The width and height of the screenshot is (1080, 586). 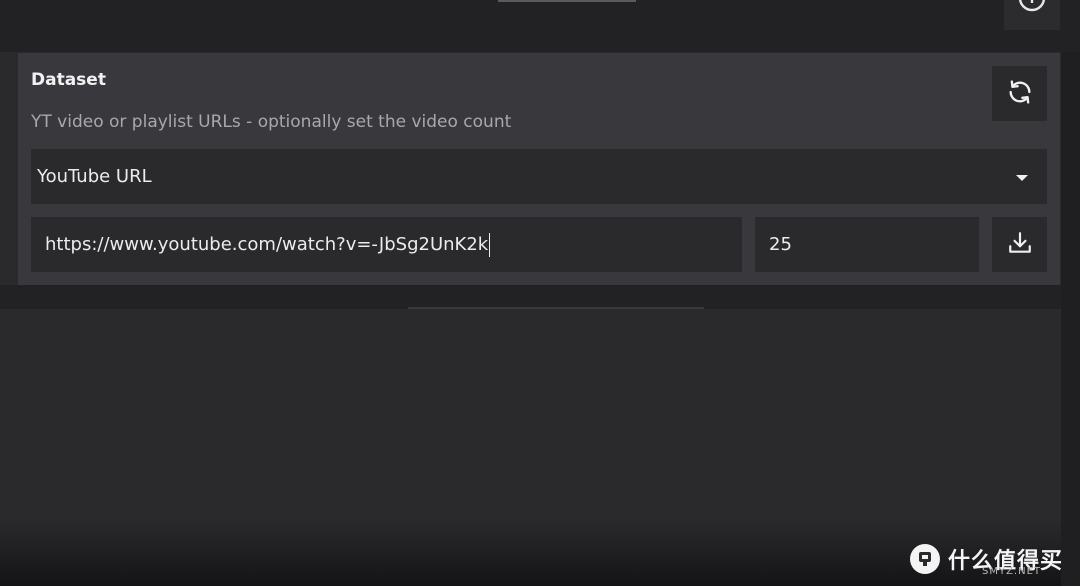 What do you see at coordinates (490, 244) in the screenshot?
I see `text-caret` at bounding box center [490, 244].